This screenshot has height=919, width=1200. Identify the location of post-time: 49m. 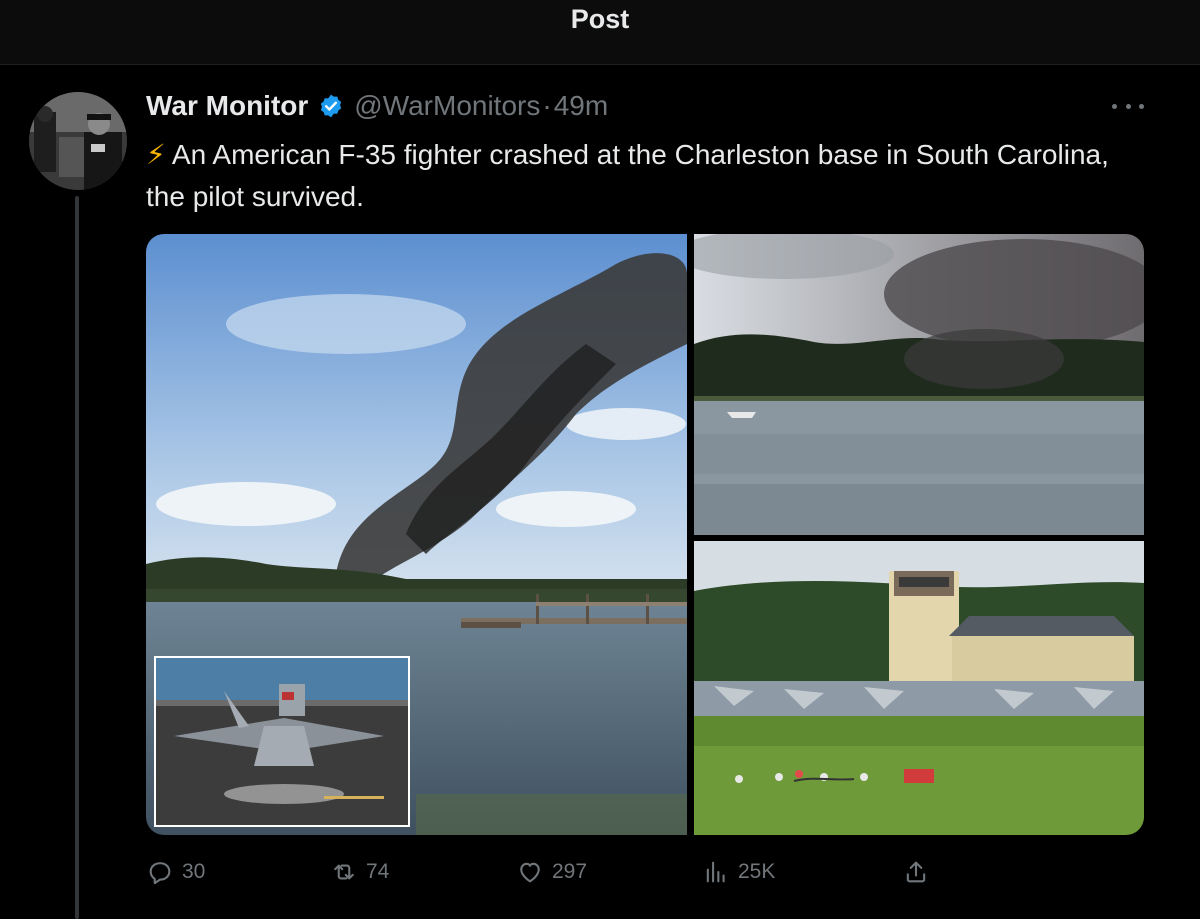
(581, 106).